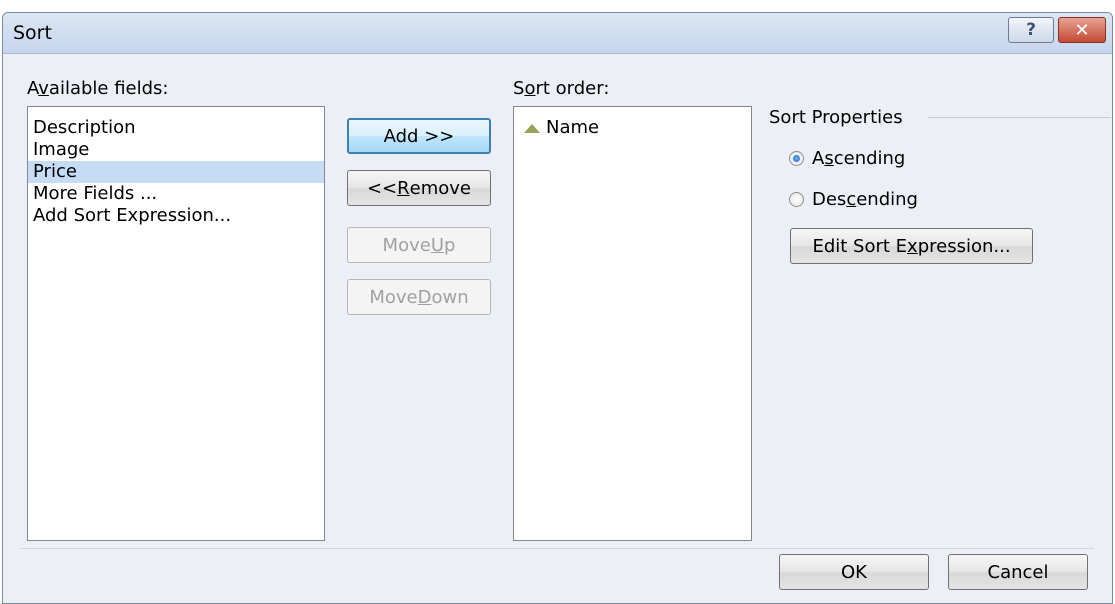 The image size is (1115, 604). Describe the element at coordinates (532, 128) in the screenshot. I see `ascending-sort-icon` at that location.